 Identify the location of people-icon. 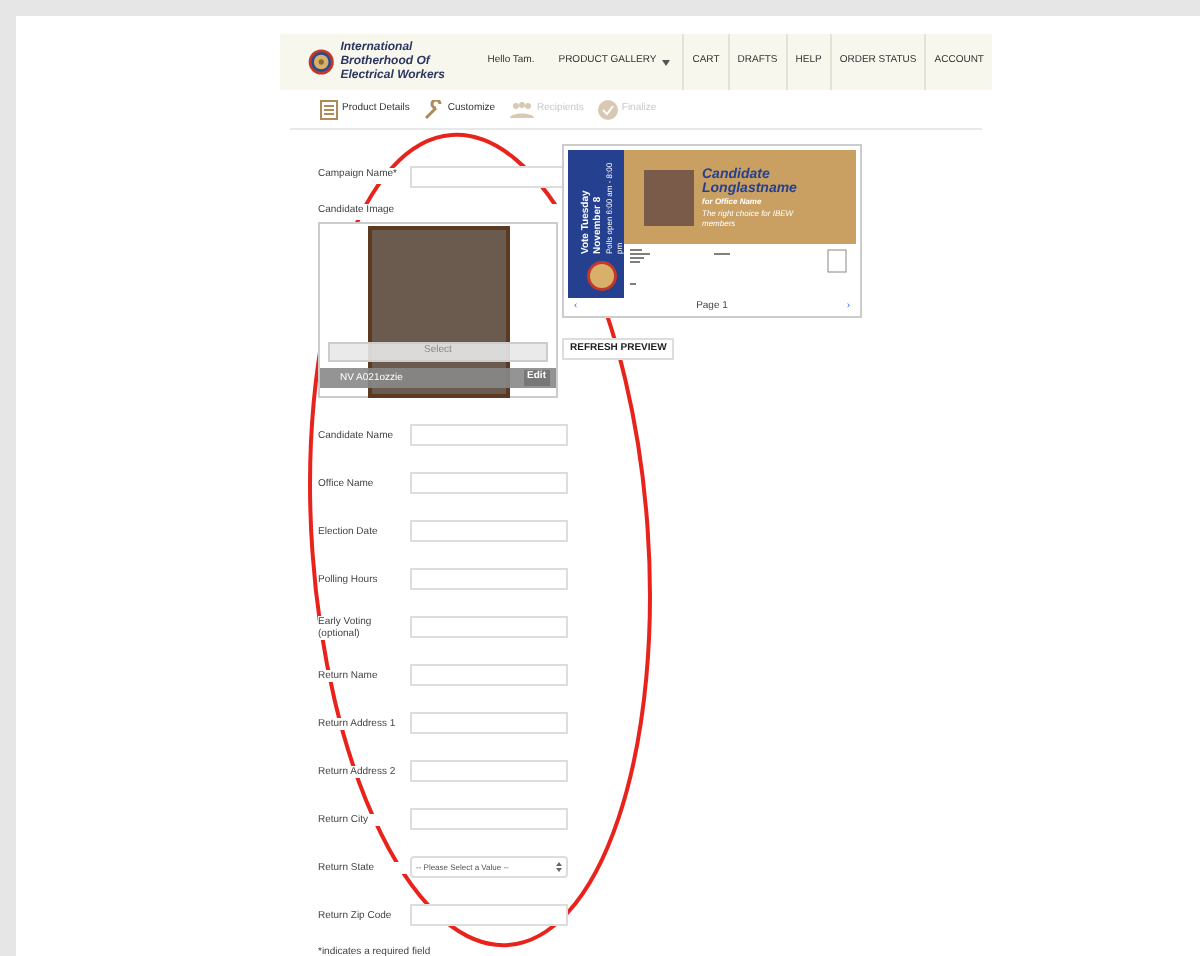
(521, 109).